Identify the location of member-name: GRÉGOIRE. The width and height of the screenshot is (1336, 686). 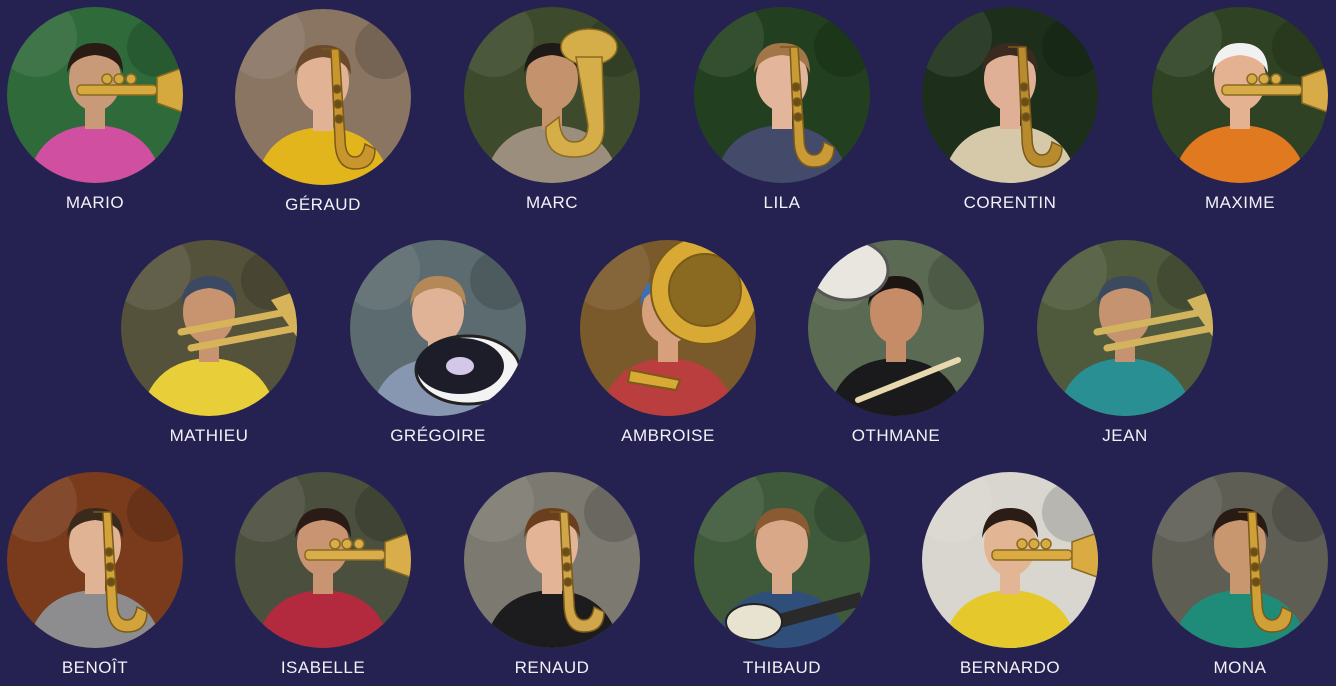
(438, 435).